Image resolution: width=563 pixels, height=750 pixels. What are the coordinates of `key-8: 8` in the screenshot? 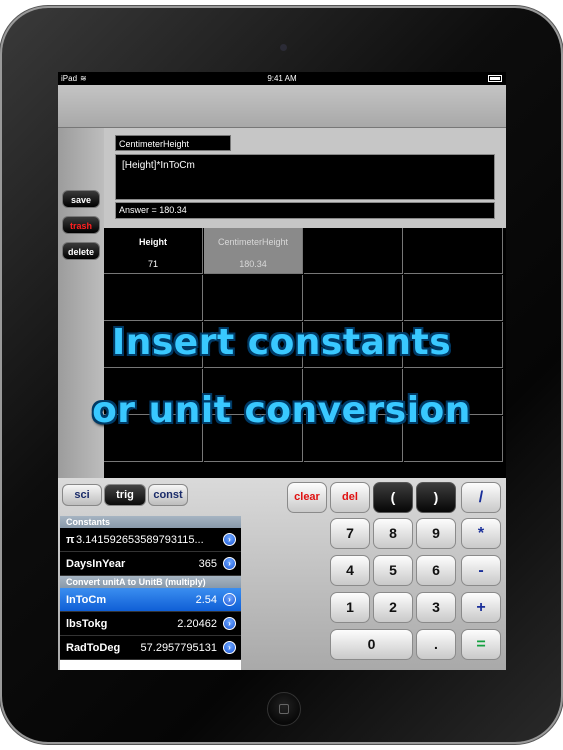 It's located at (393, 533).